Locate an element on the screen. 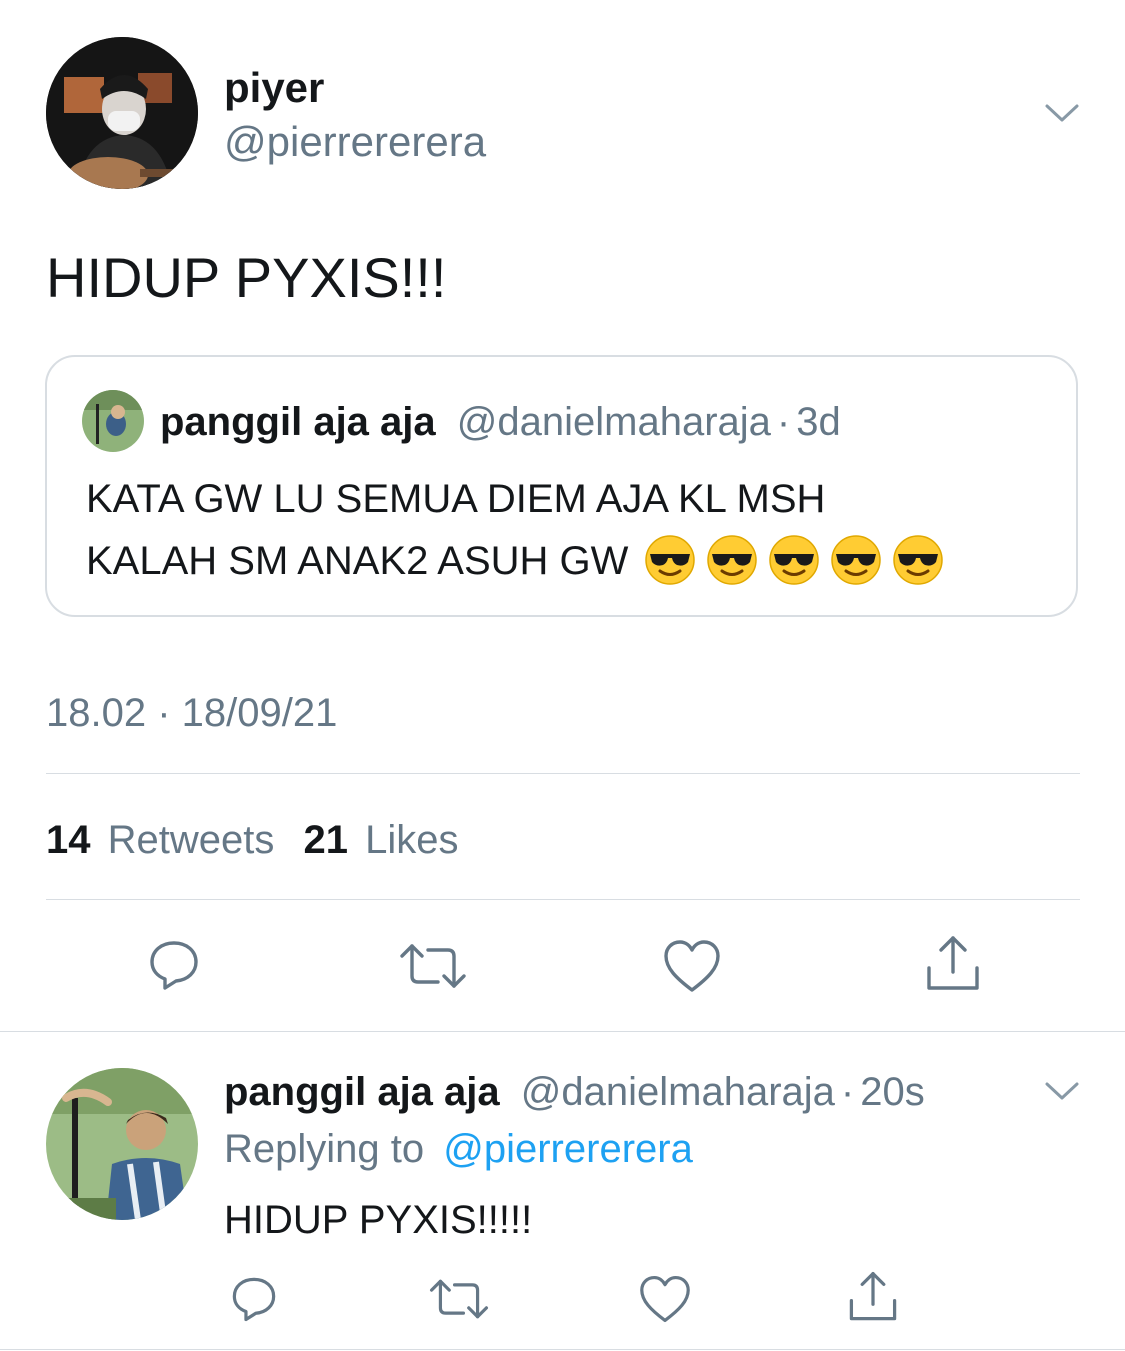  reply-tweet-header: panggil aja aja @danielmaharaja · 20s is located at coordinates (574, 1092).